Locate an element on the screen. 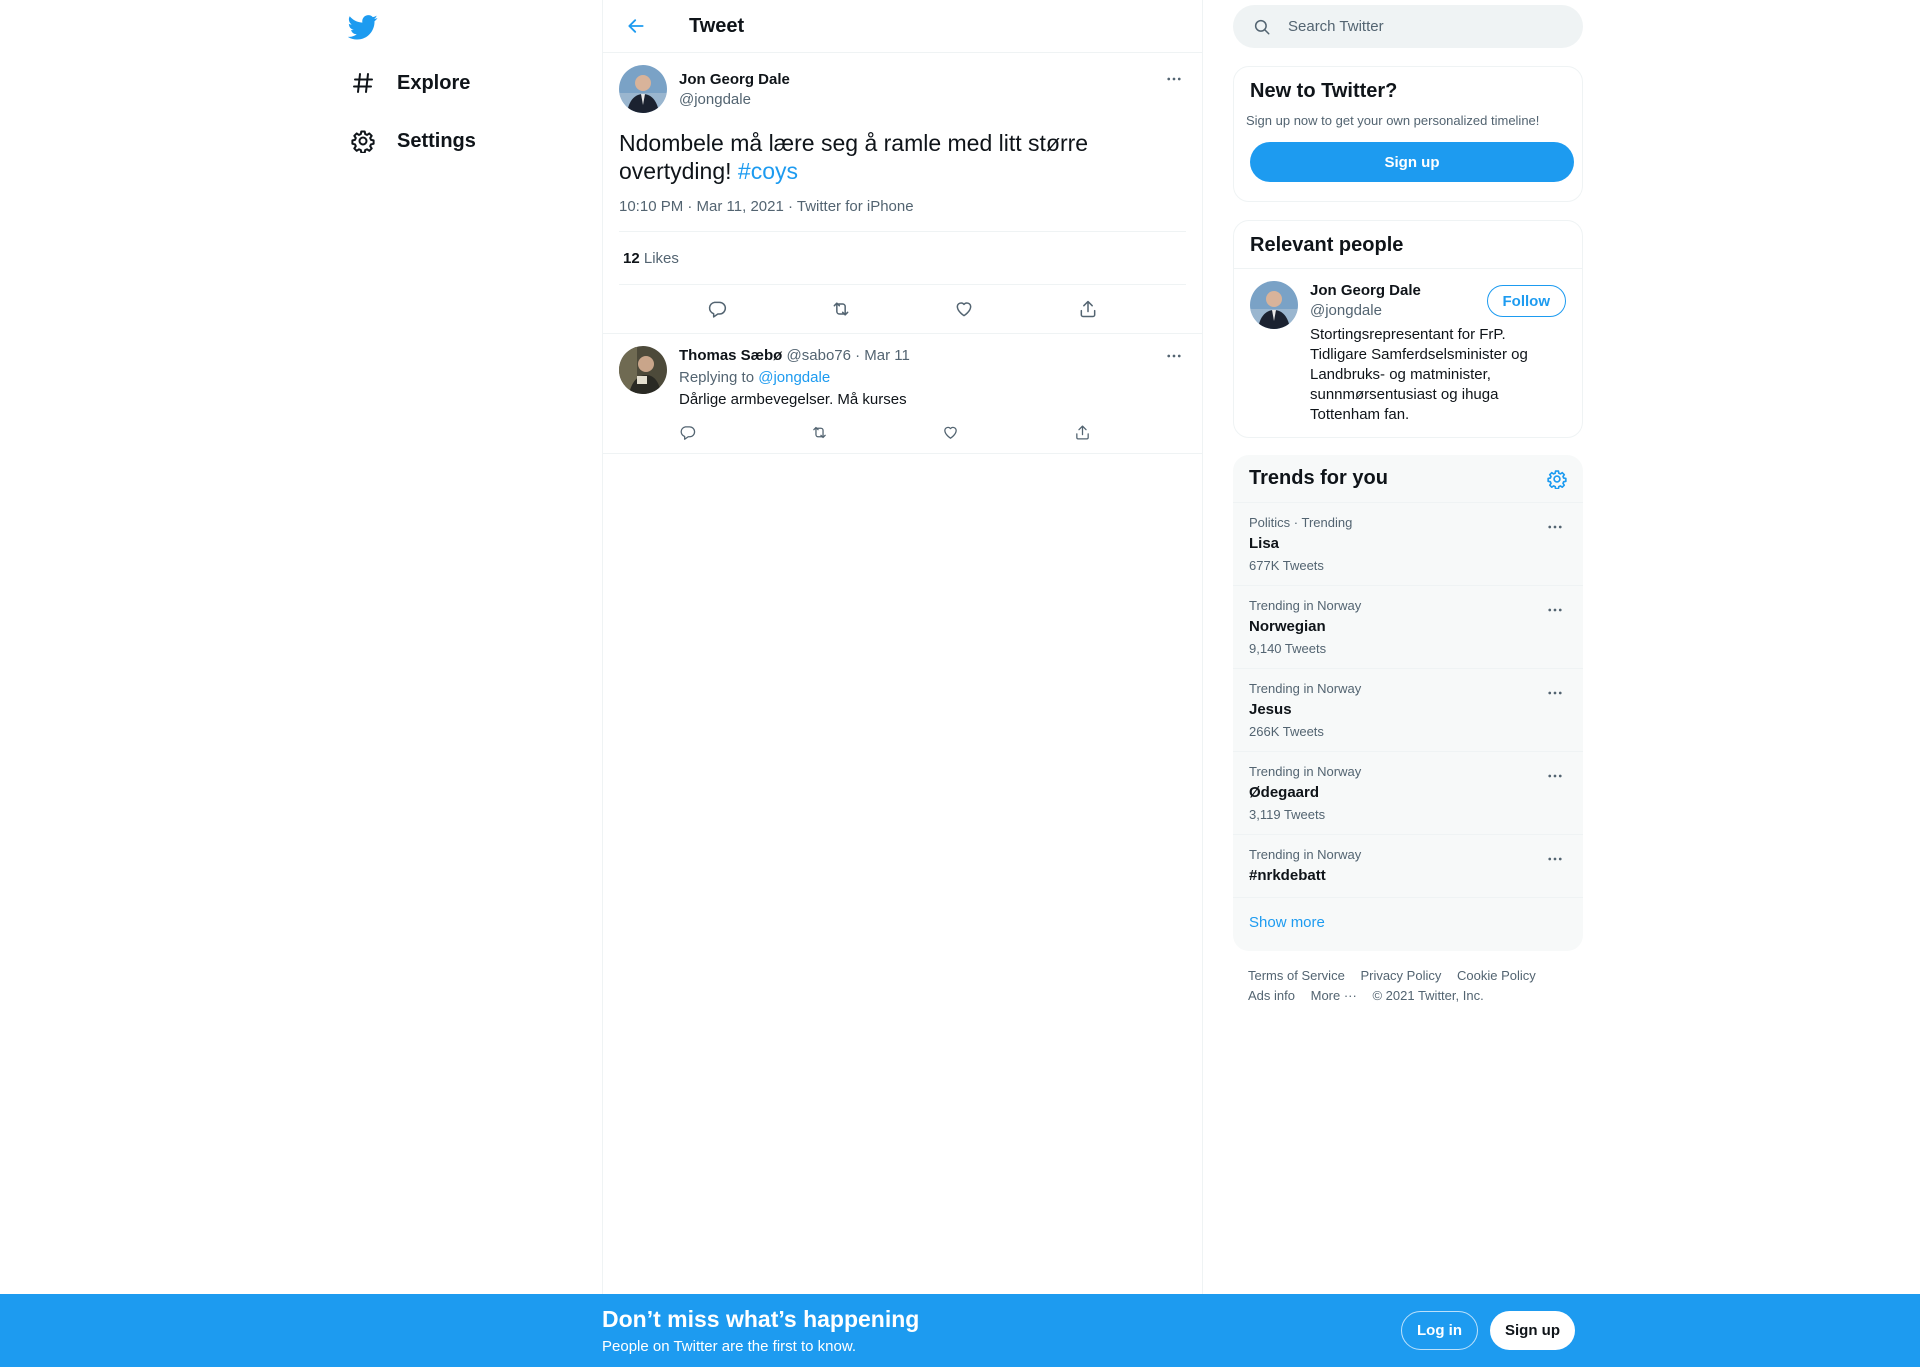 The width and height of the screenshot is (1920, 1367). trend-name: Norwegian is located at coordinates (1287, 626).